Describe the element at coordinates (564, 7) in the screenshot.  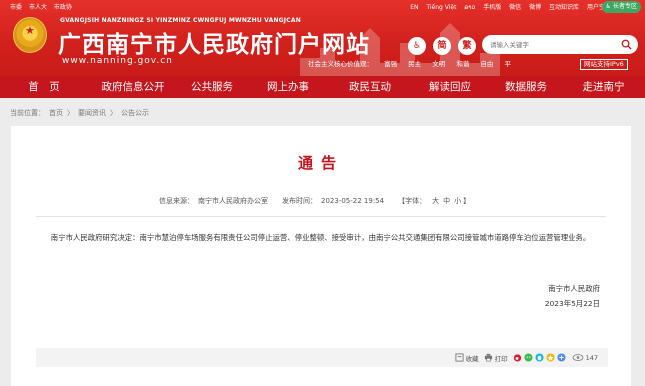
I see `knowledge-base-link: 互动知识库` at that location.